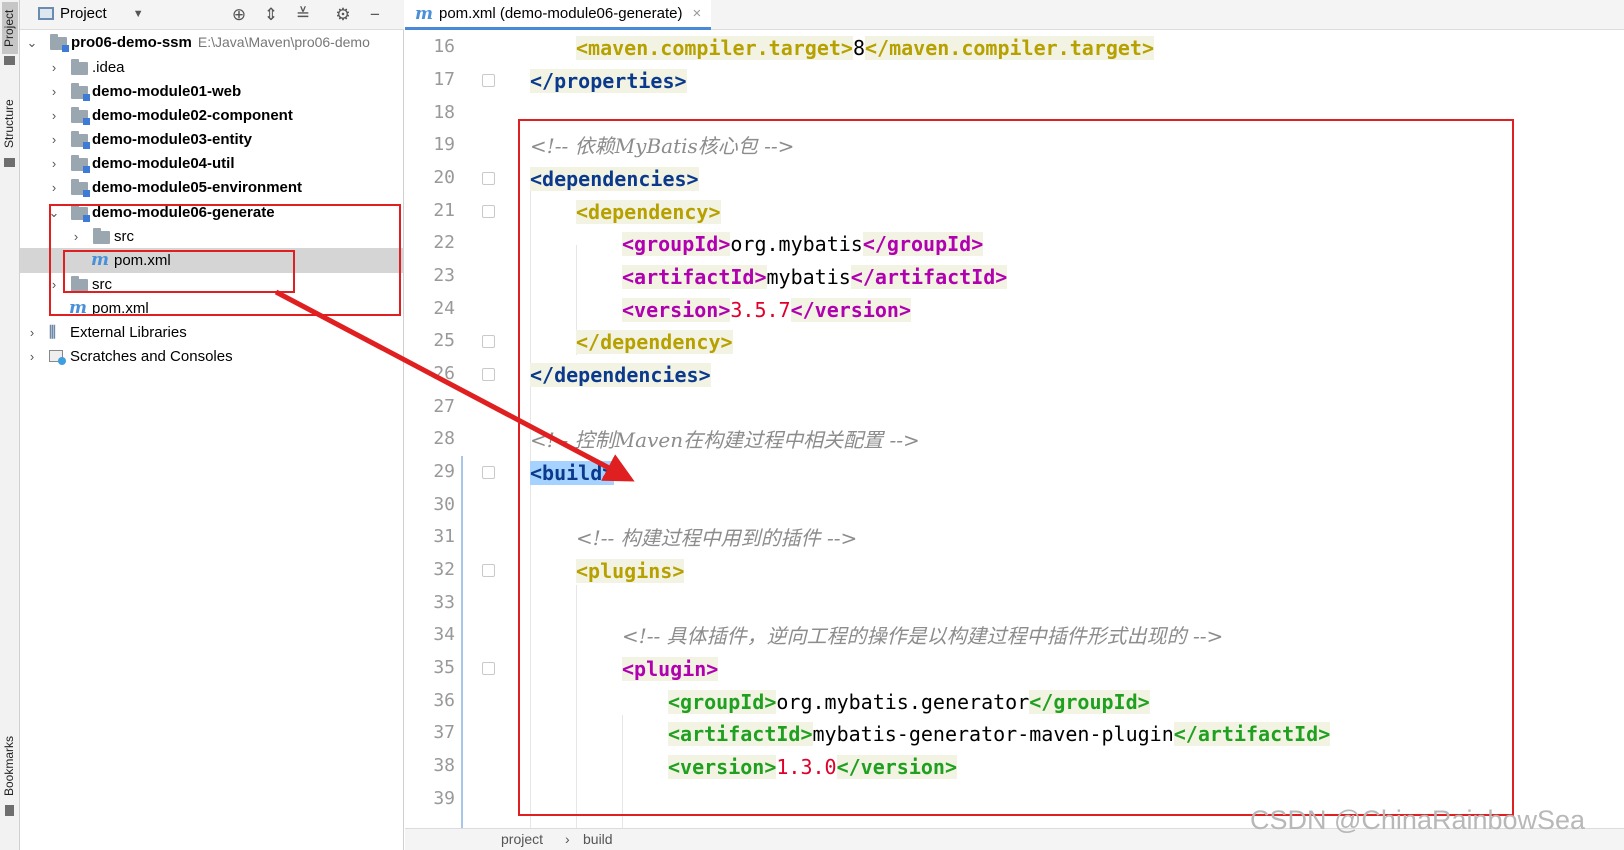 Image resolution: width=1624 pixels, height=850 pixels. What do you see at coordinates (922, 636) in the screenshot?
I see `code-line-34: <!-- 具体插件，逆向工程的操作是以构建过程中插件形式出现的 -->` at bounding box center [922, 636].